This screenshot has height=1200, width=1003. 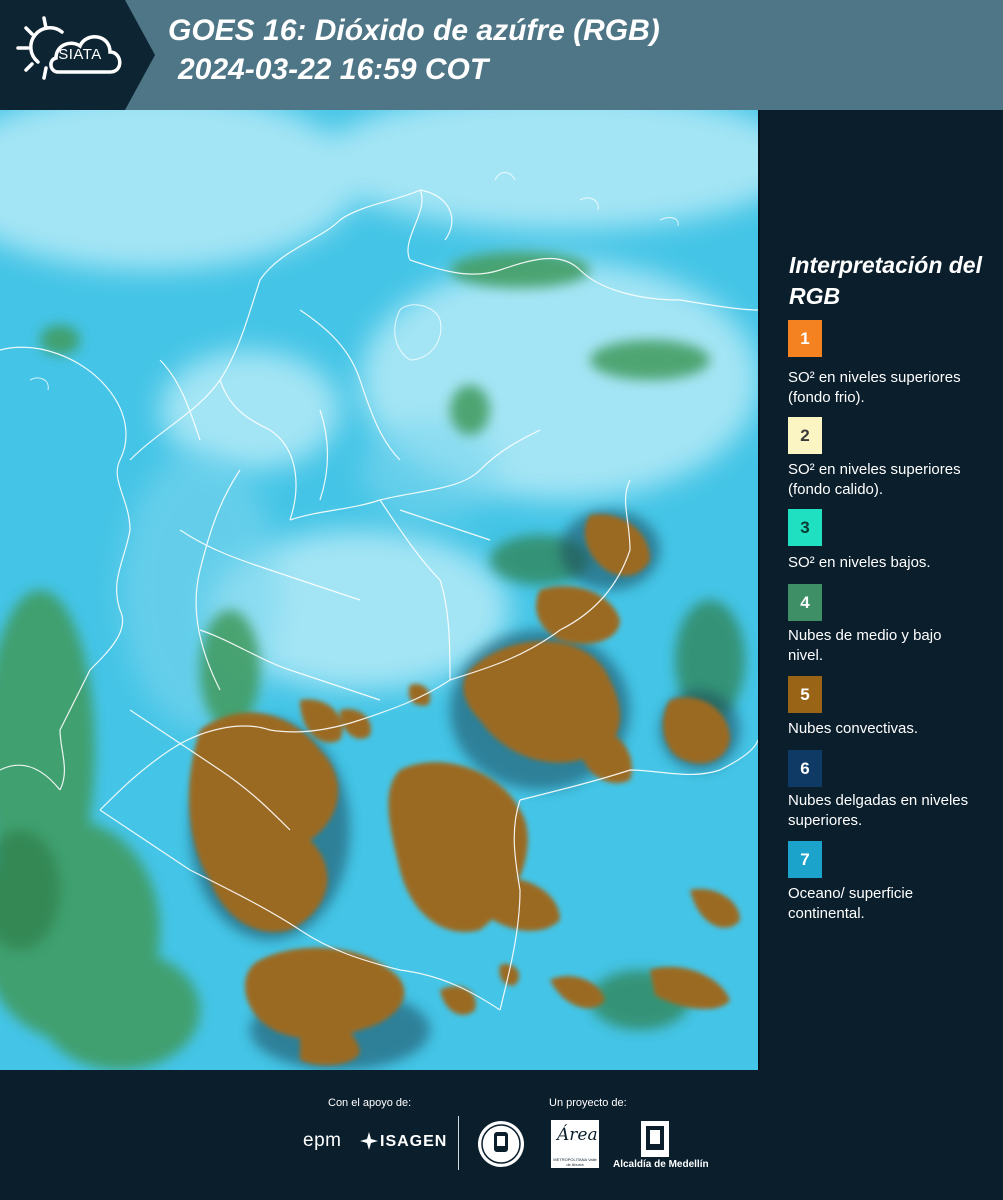 I want to click on legend-label-6: Nubes delgadas en niveles superiores., so click(x=878, y=810).